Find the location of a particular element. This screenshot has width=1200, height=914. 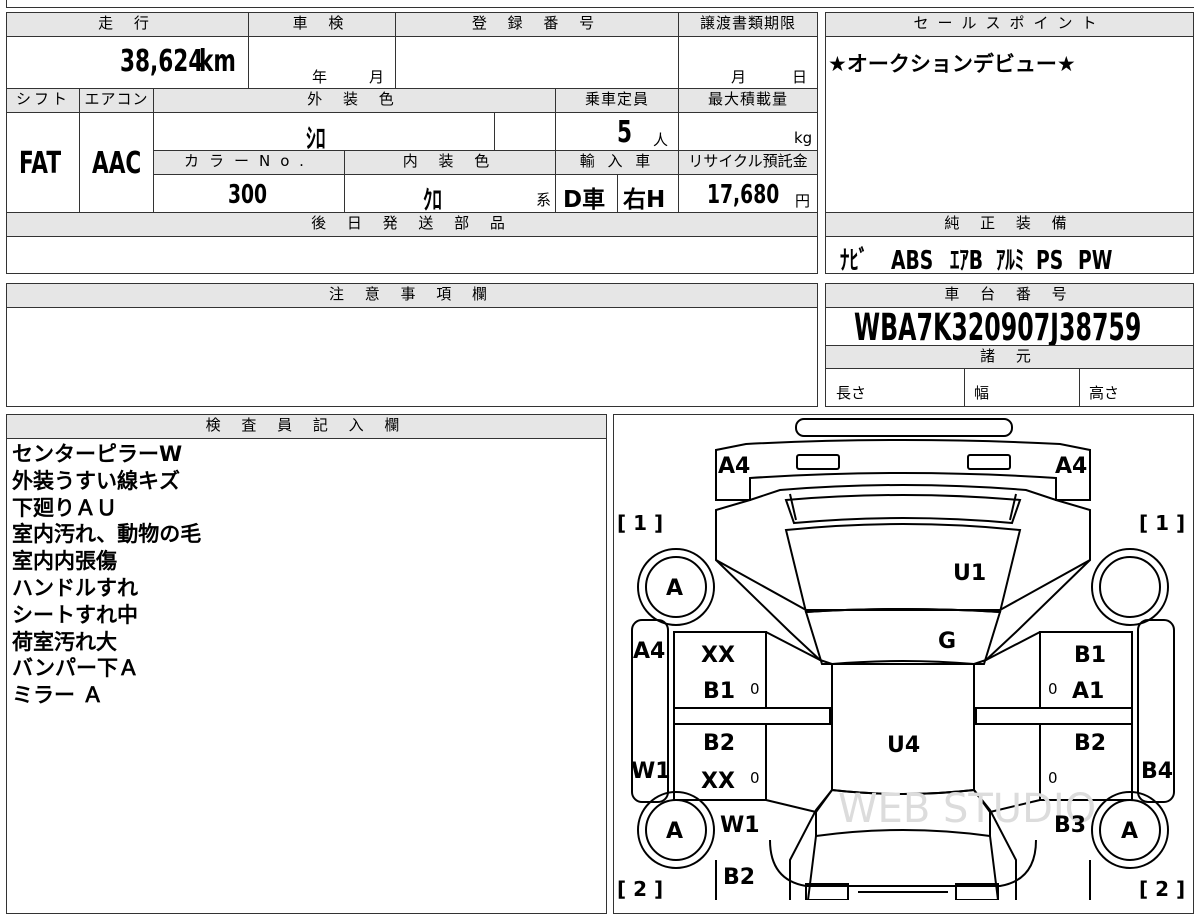

header-recycle: リサイクル預託金 is located at coordinates (748, 162).